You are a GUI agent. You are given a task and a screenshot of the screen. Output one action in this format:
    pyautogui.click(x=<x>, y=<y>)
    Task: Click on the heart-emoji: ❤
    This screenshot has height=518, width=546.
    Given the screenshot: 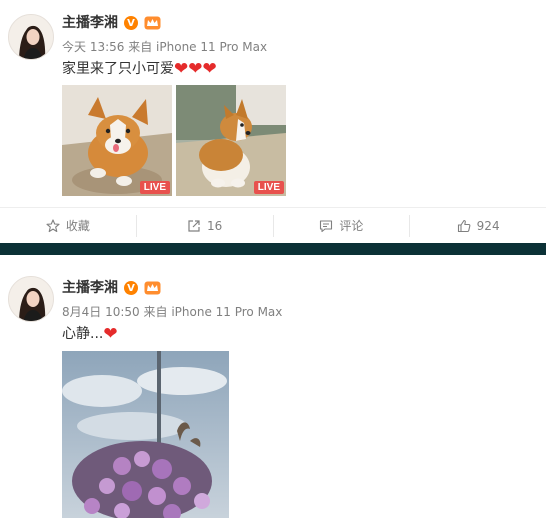 What is the action you would take?
    pyautogui.click(x=110, y=334)
    